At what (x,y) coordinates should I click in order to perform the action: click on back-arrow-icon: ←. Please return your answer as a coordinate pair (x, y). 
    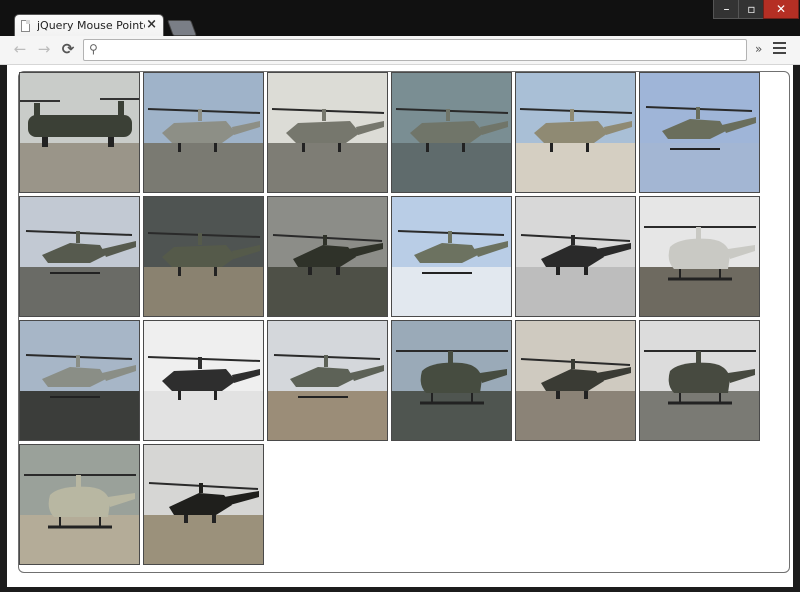
    Looking at the image, I should click on (20, 49).